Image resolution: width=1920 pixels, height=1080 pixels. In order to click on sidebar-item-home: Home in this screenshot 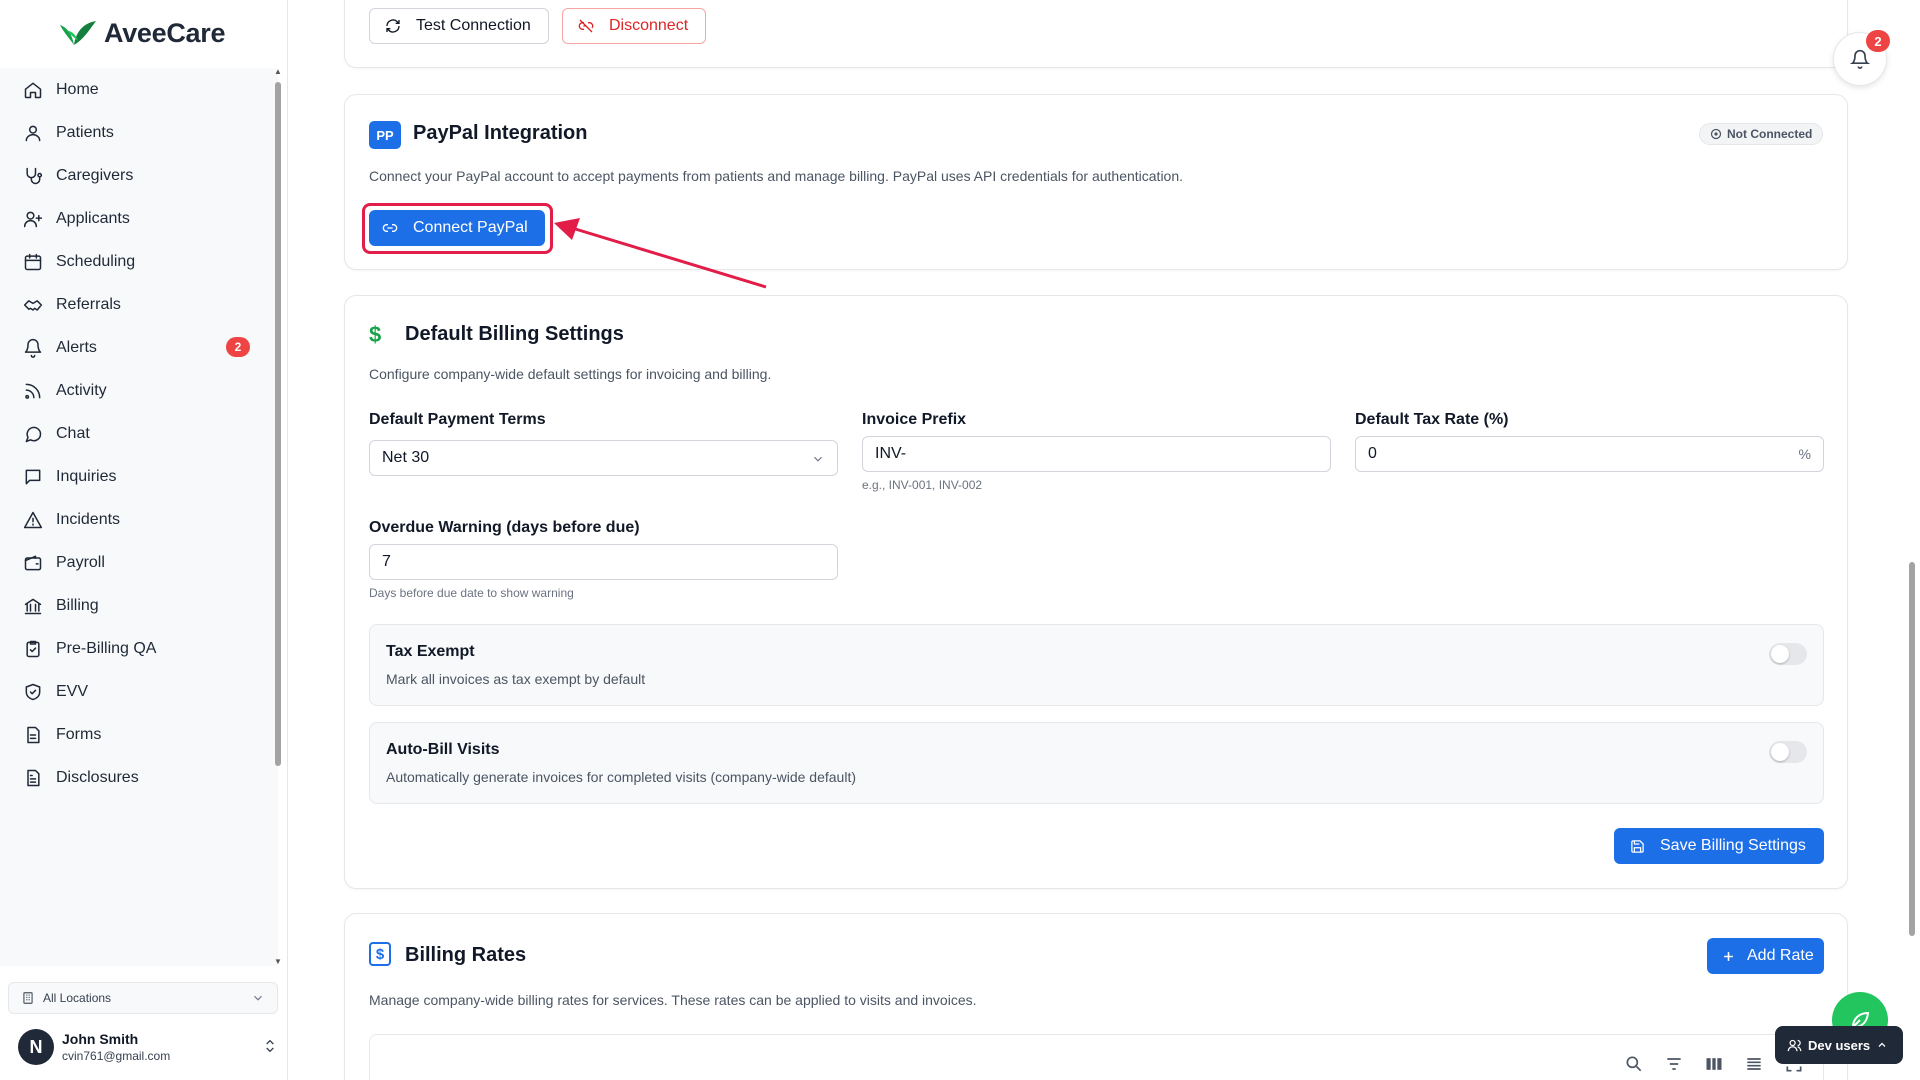, I will do `click(135, 90)`.